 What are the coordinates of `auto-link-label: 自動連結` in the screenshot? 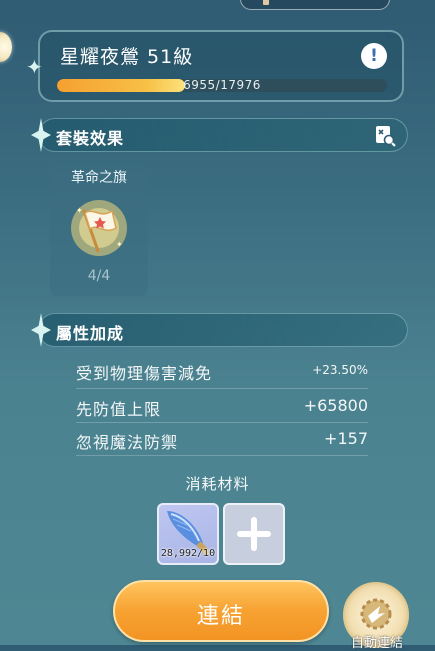 It's located at (376, 643).